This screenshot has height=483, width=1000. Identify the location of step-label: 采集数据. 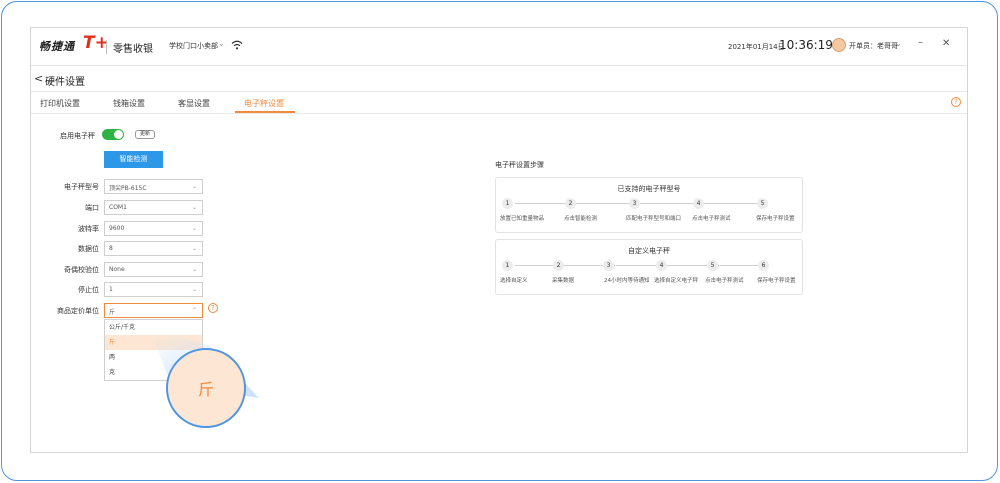
(563, 281).